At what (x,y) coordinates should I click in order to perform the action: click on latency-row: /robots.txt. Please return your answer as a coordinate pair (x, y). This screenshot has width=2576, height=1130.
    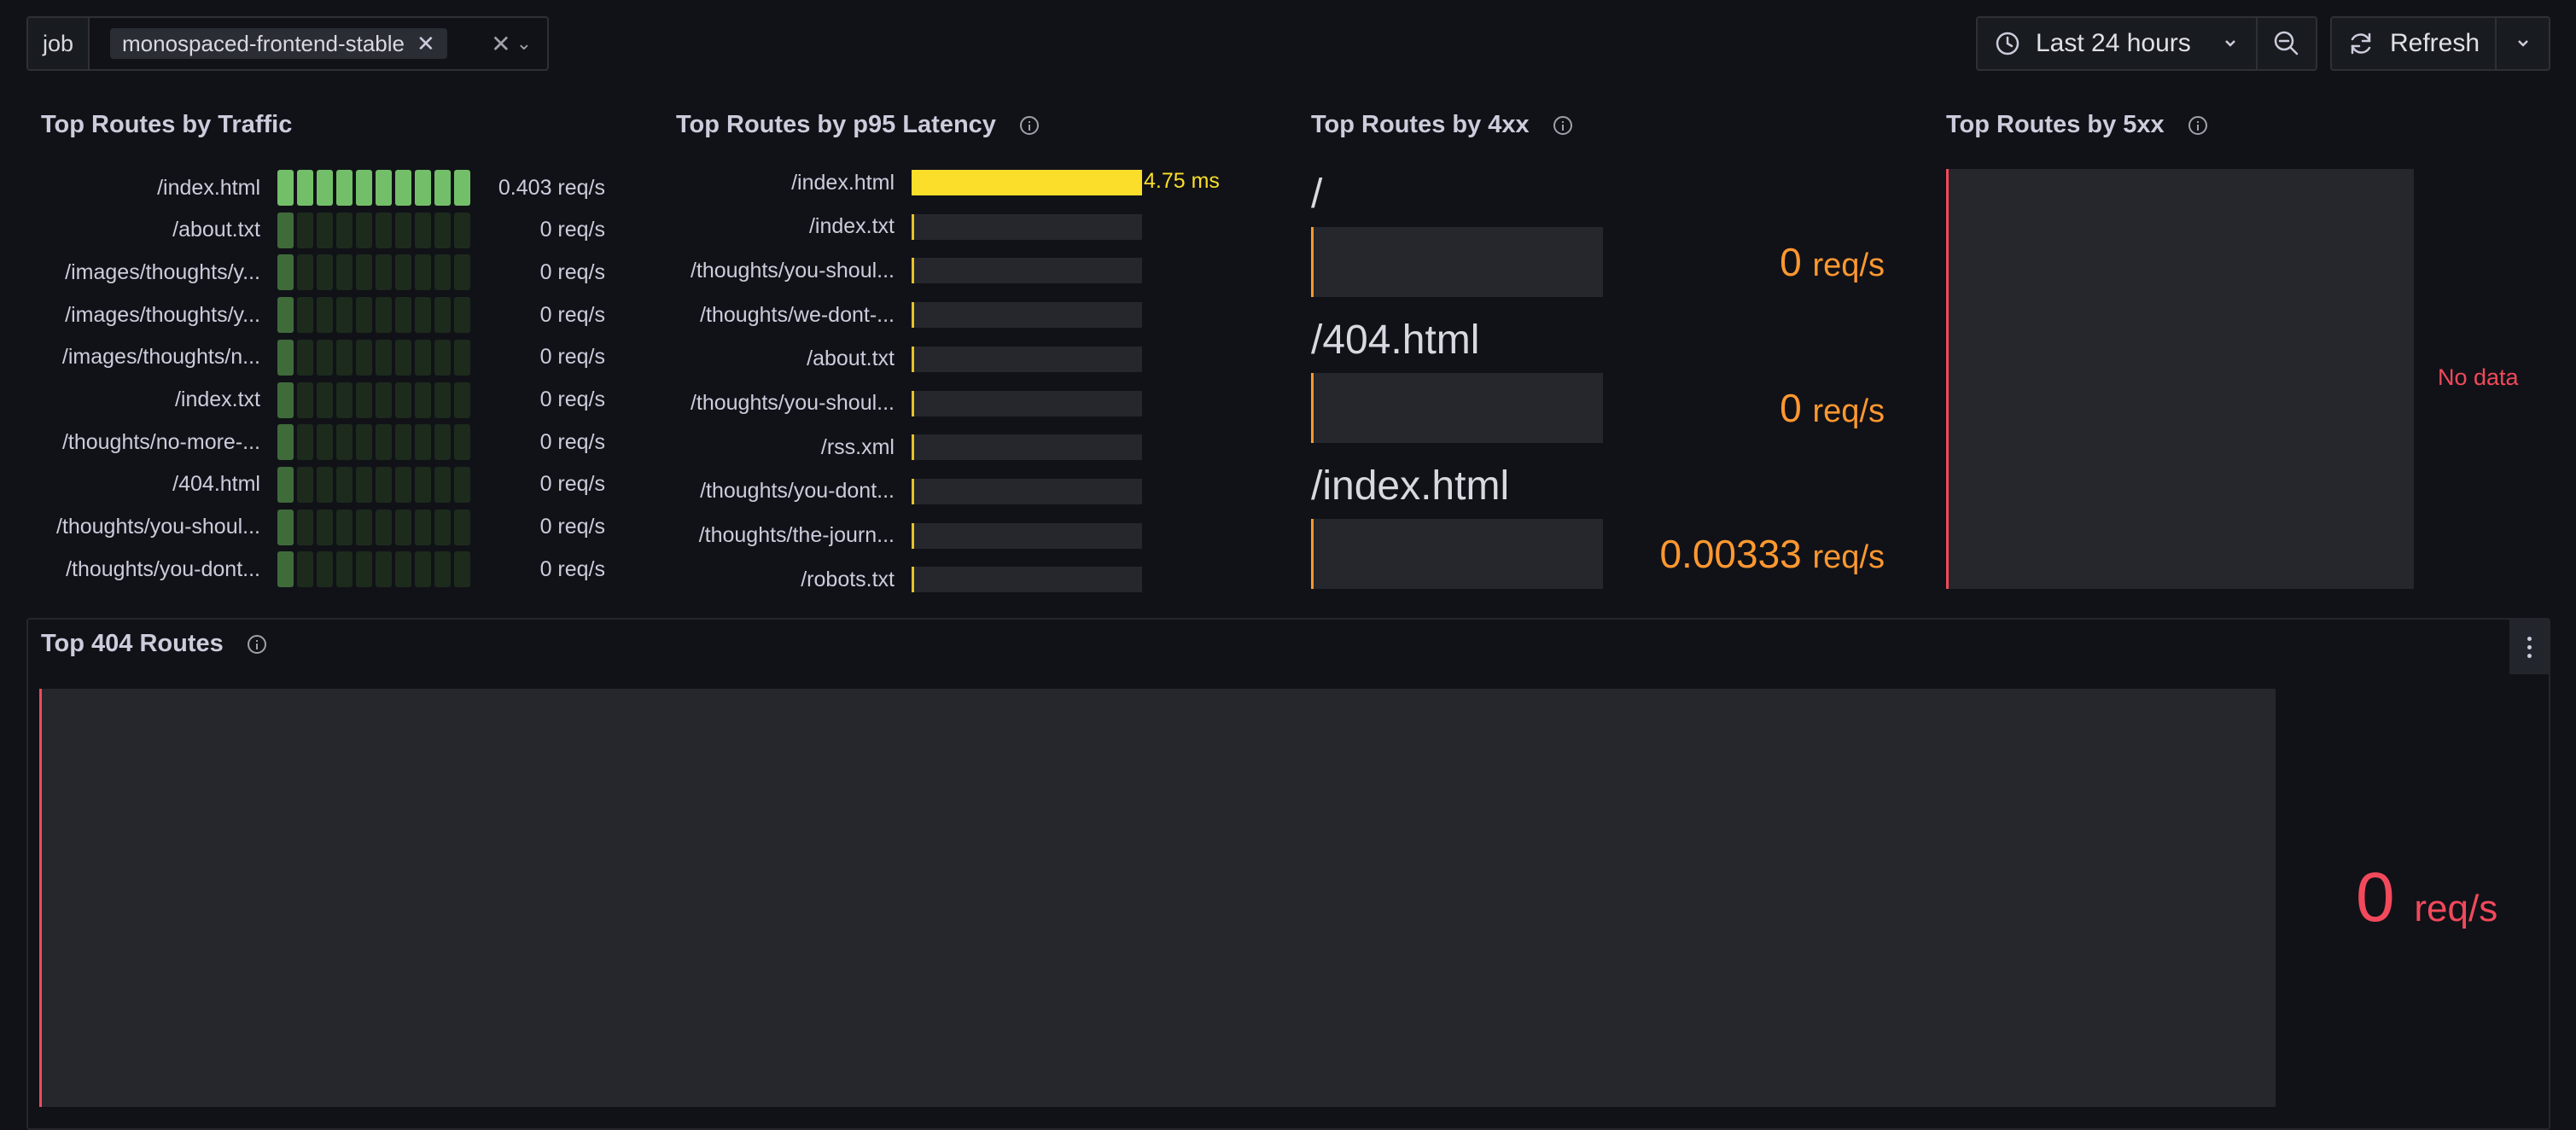
    Looking at the image, I should click on (973, 579).